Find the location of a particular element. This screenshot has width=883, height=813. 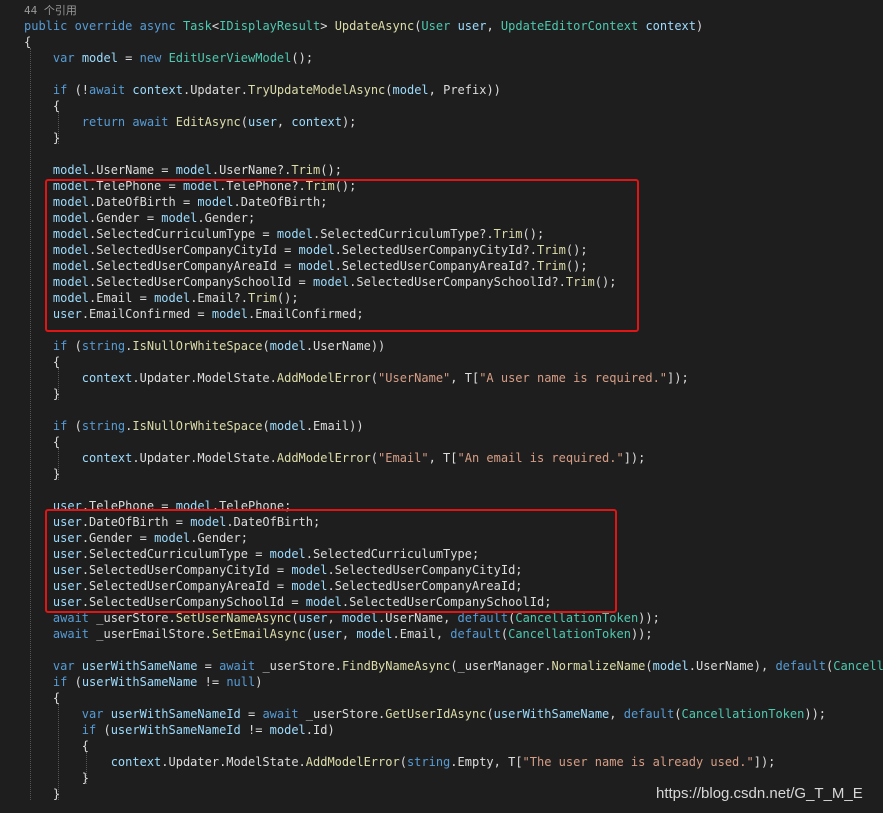

code-token: IDisplayResult is located at coordinates (270, 26).